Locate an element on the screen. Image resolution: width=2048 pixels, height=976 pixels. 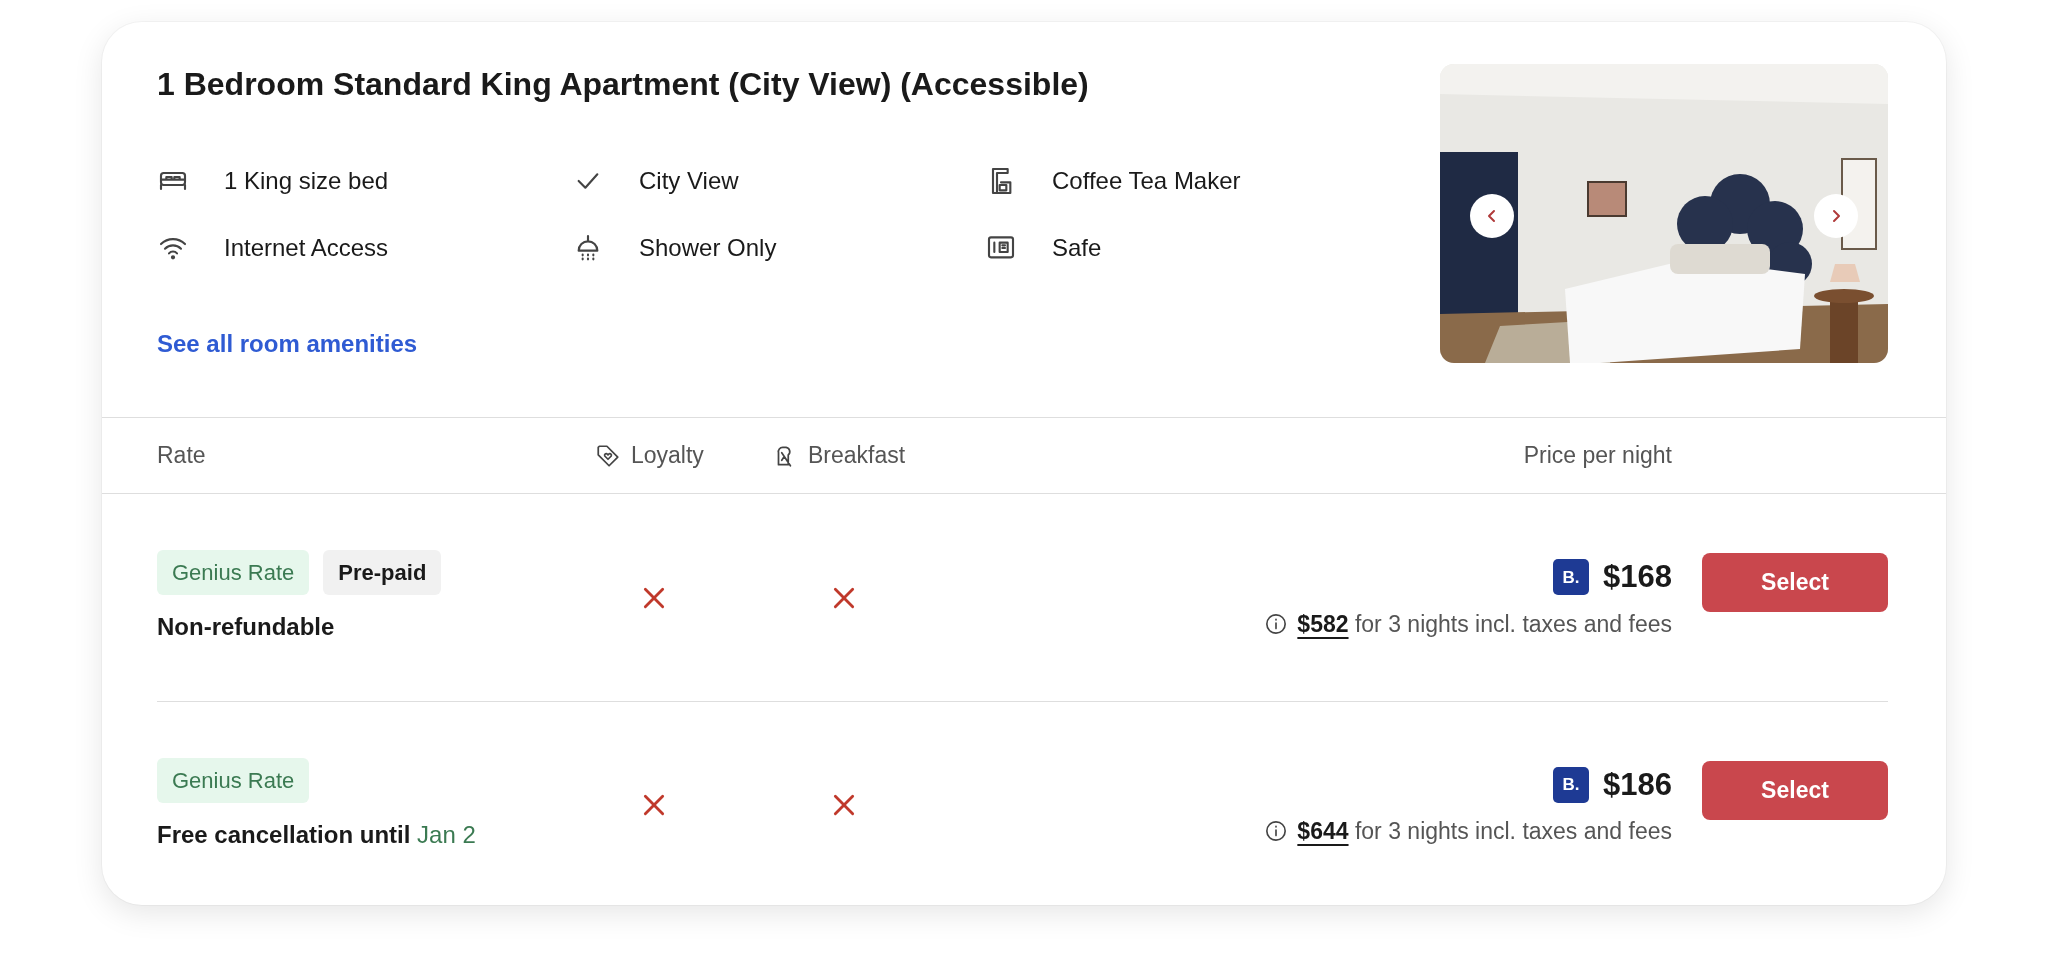
see-amenities-link: See all room amenities is located at coordinates (287, 343).